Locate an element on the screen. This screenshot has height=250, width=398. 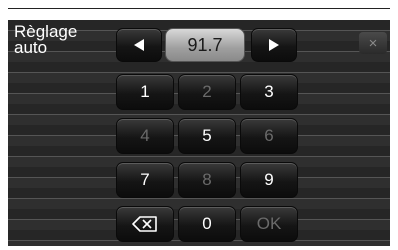
title-line-2: auto is located at coordinates (31, 47).